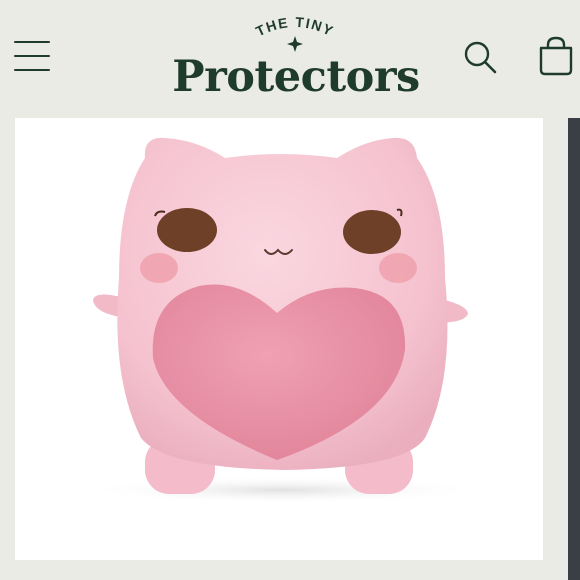 The height and width of the screenshot is (580, 580). I want to click on menu-line-top, so click(32, 42).